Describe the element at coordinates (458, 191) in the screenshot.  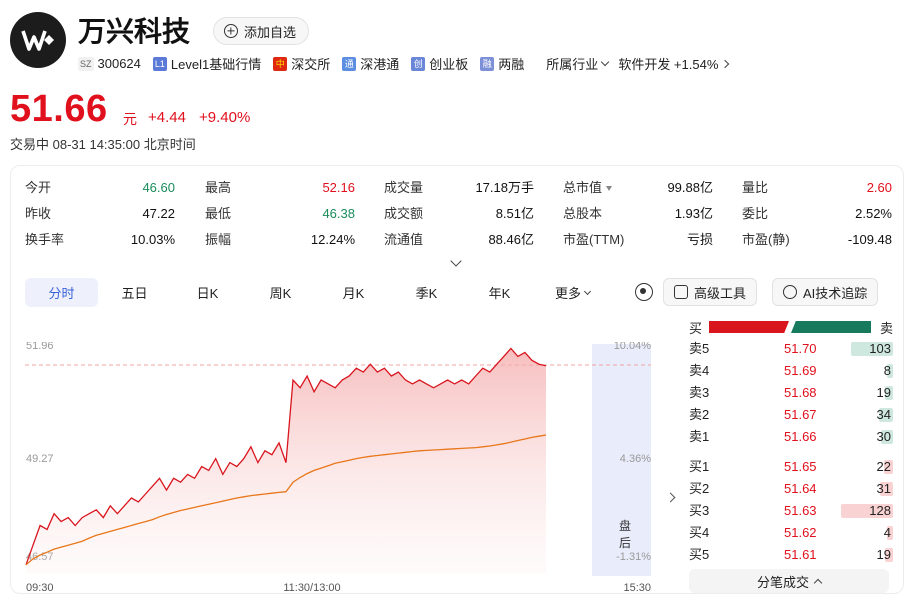
I see `stats-row: 今开 46.60 最高 52.16 成交量 17.18万手 总市值 99.88亿 量比 2.60` at that location.